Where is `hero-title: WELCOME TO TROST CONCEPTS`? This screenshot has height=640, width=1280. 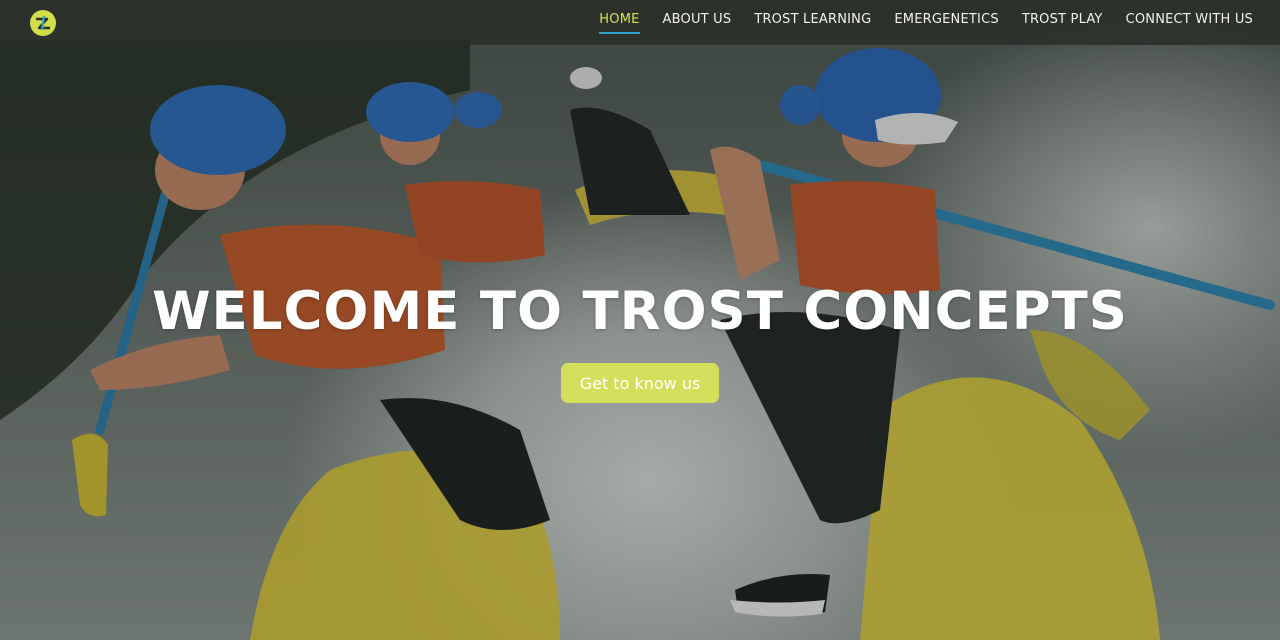
hero-title: WELCOME TO TROST CONCEPTS is located at coordinates (640, 311).